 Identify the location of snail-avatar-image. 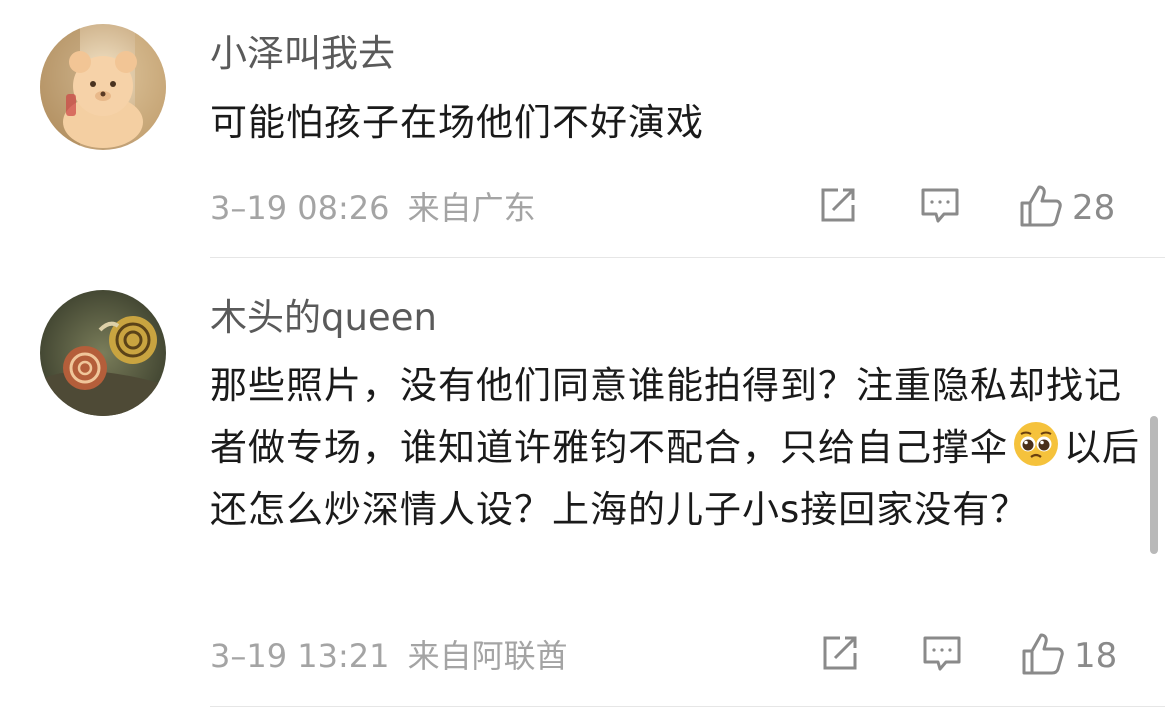
(103, 353).